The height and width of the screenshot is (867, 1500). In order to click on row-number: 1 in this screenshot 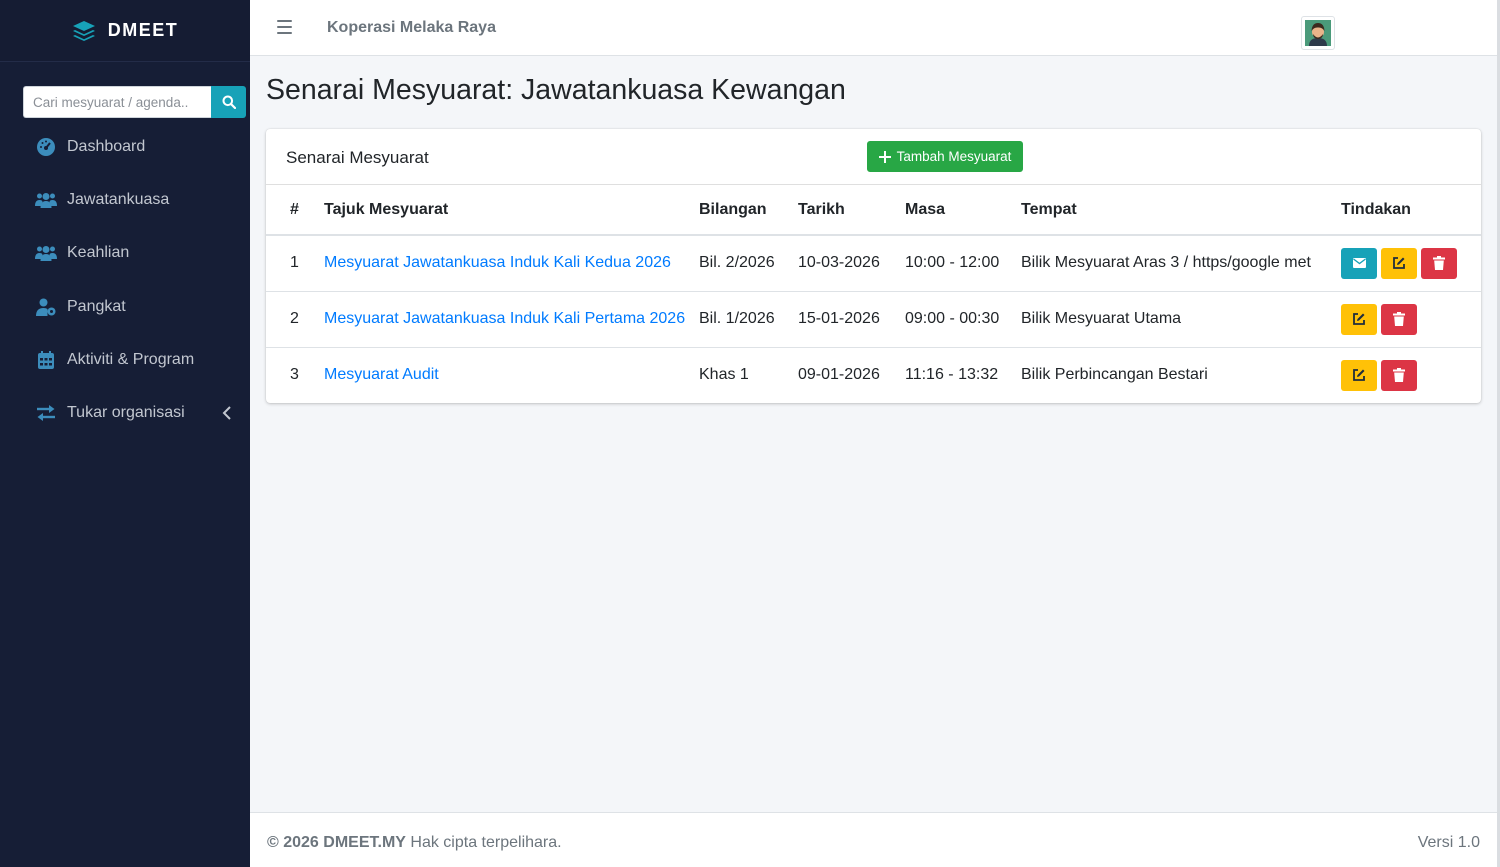, I will do `click(295, 263)`.